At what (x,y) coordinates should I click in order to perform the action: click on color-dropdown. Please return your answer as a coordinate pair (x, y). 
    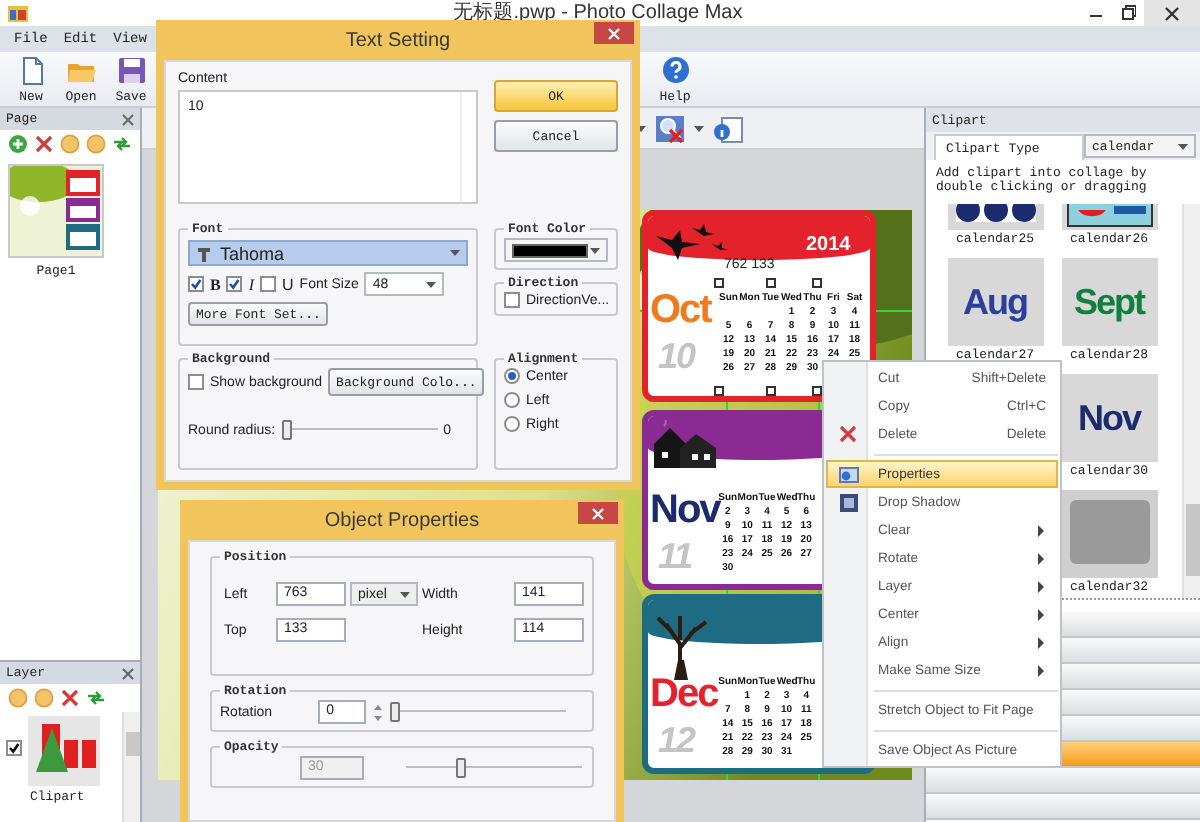
    Looking at the image, I should click on (556, 250).